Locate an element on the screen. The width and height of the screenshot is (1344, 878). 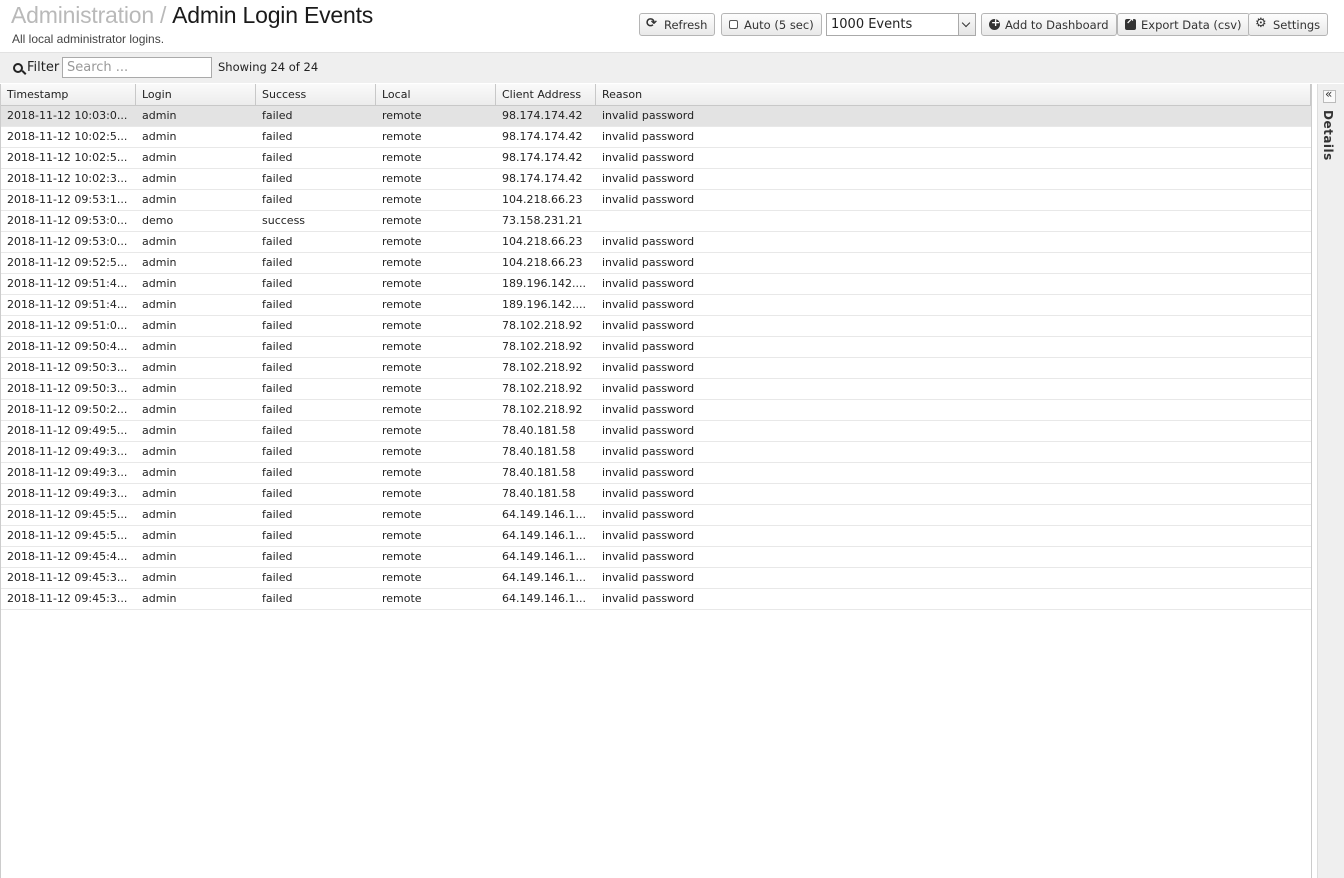
checkbox-icon is located at coordinates (733, 24).